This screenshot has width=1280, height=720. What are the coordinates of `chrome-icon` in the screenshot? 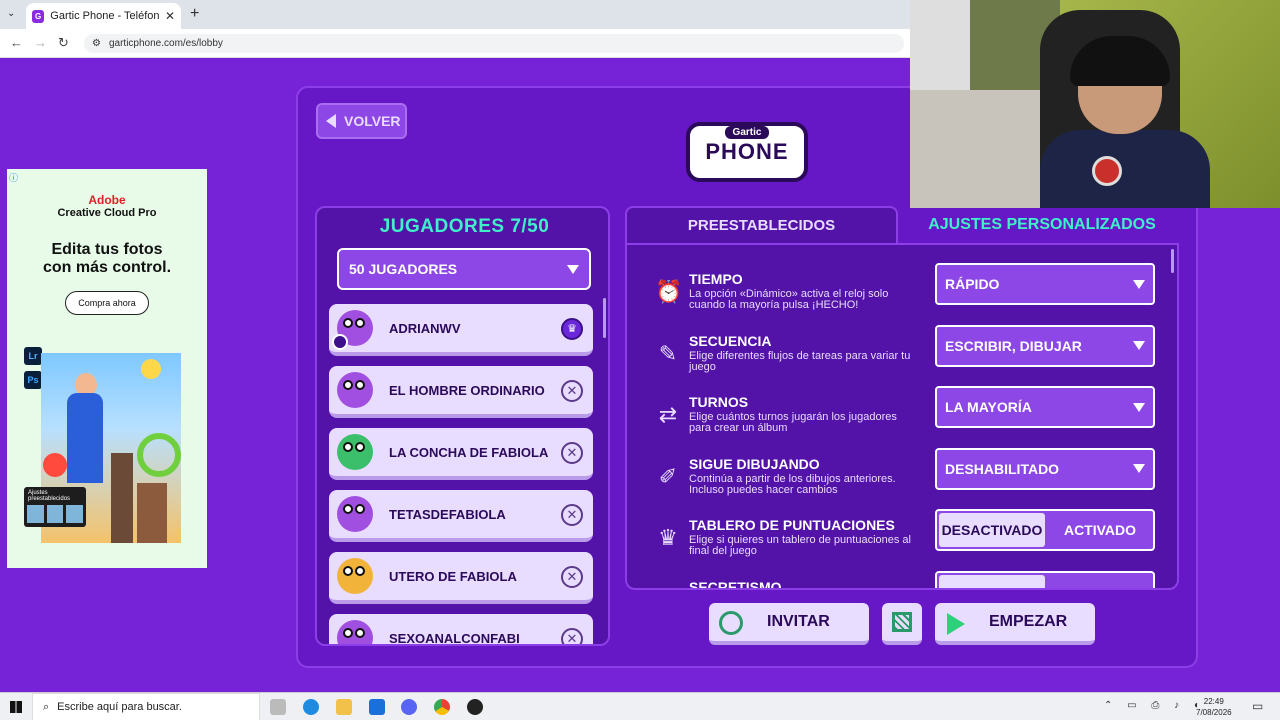 It's located at (442, 707).